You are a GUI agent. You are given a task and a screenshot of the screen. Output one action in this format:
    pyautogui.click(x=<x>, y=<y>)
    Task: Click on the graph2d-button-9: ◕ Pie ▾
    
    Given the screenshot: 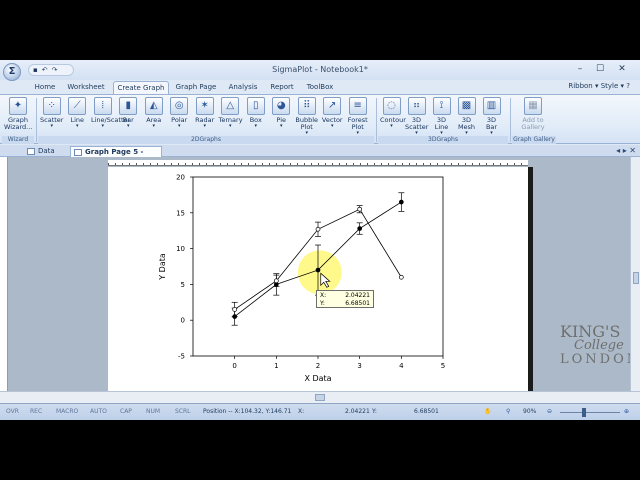 What is the action you would take?
    pyautogui.click(x=282, y=116)
    